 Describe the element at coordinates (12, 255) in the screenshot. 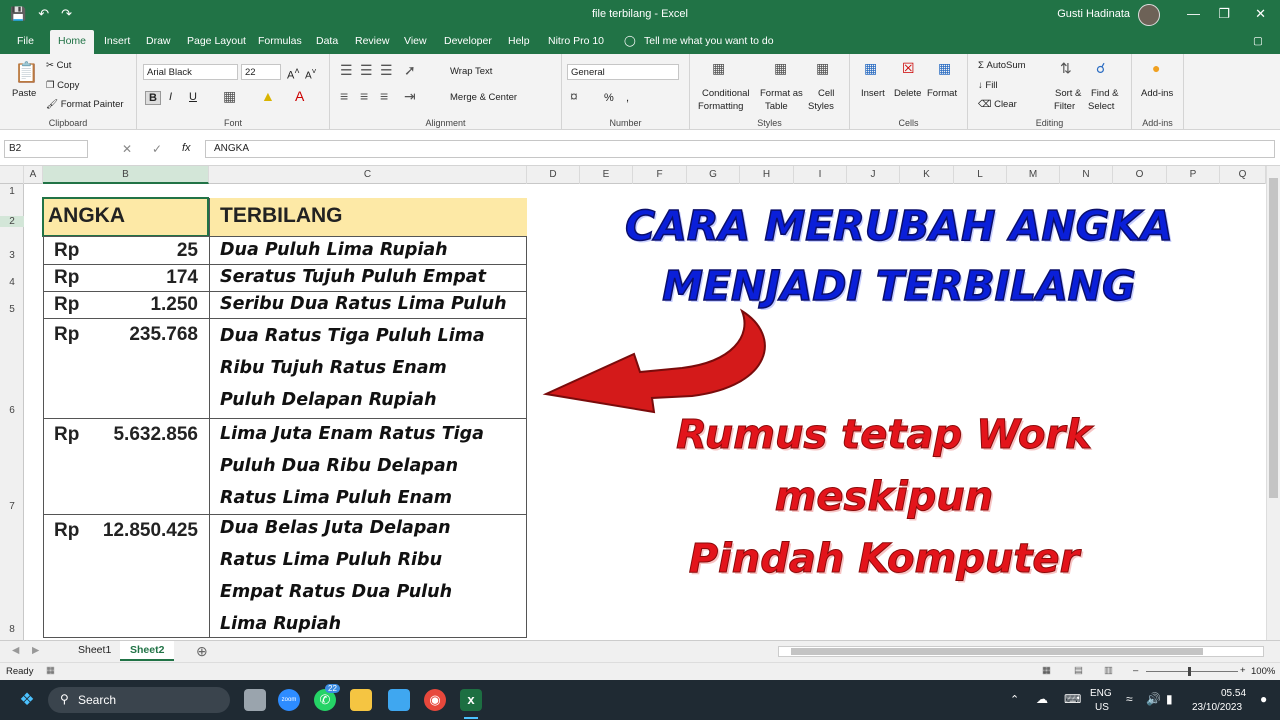

I see `row-header: 3` at that location.